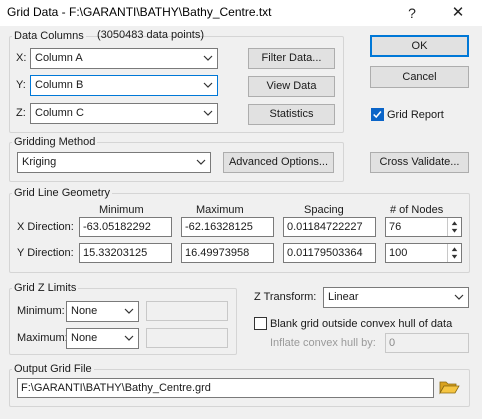 The height and width of the screenshot is (419, 482). Describe the element at coordinates (260, 323) in the screenshot. I see `blank-hull-checkbox` at that location.